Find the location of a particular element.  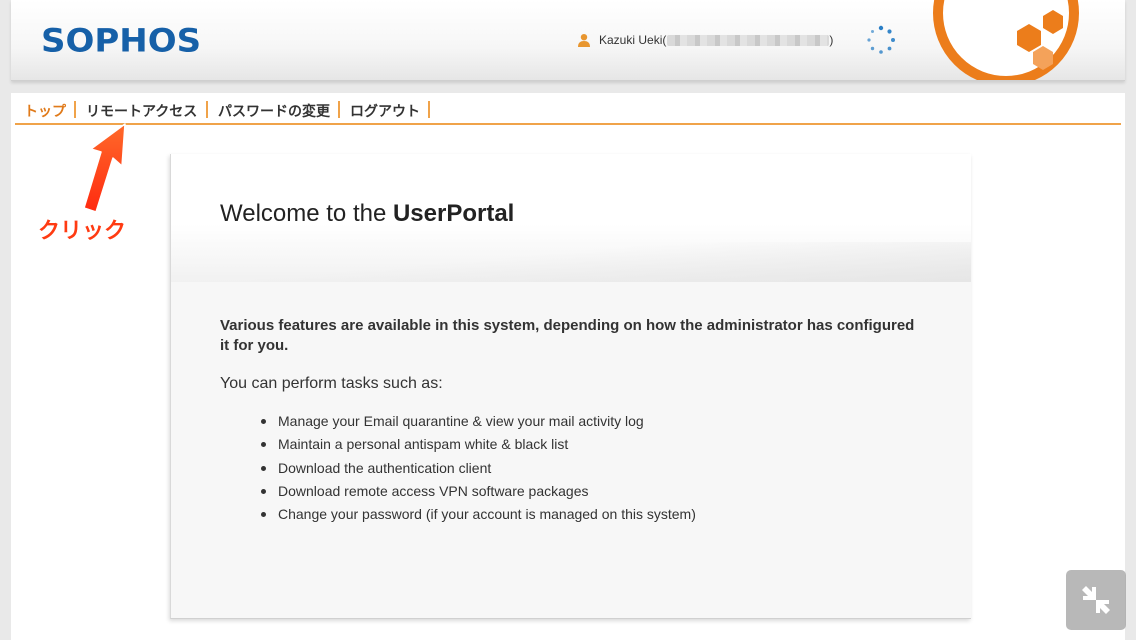

sophos-logo: SOPHOS is located at coordinates (121, 41).